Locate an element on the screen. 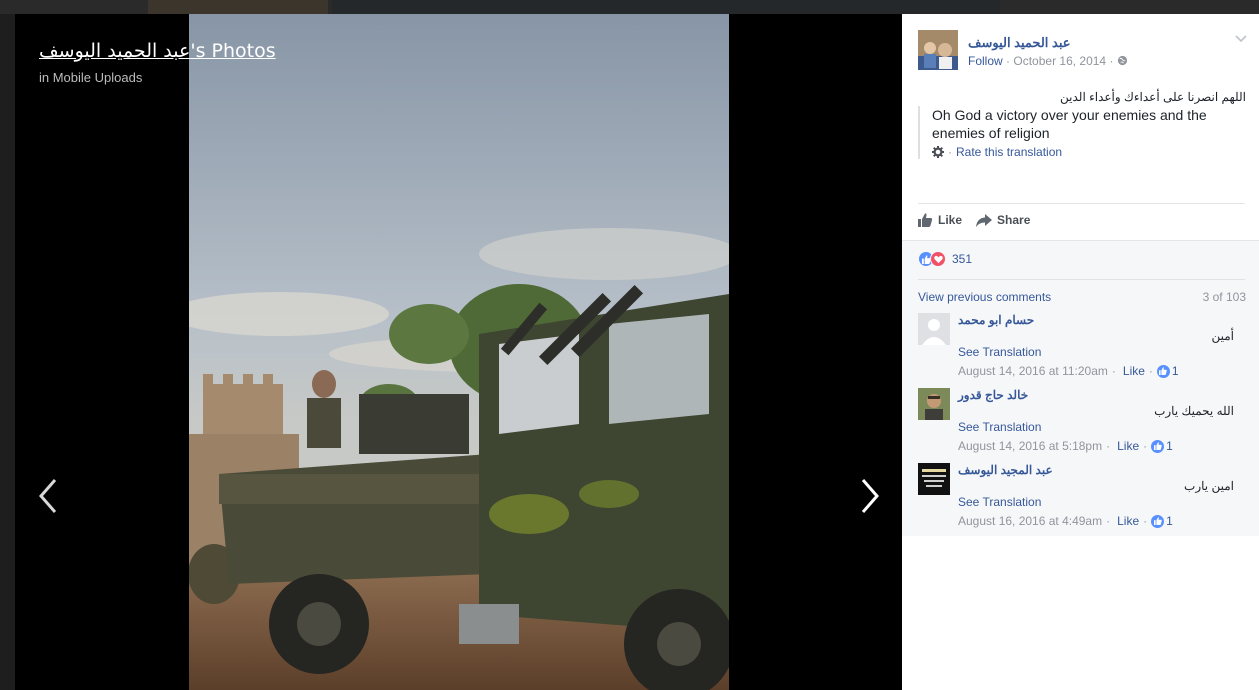 The width and height of the screenshot is (1259, 690). next-photo-button is located at coordinates (868, 496).